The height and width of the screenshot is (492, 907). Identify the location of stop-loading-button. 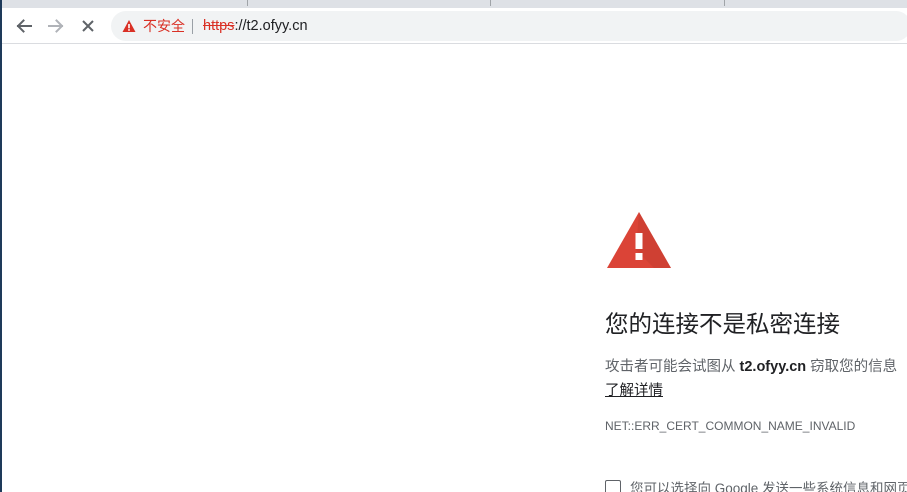
(88, 26).